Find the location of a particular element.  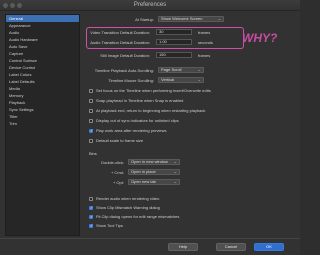

checkbox-label: Show Tool Tips is located at coordinates (109, 225).